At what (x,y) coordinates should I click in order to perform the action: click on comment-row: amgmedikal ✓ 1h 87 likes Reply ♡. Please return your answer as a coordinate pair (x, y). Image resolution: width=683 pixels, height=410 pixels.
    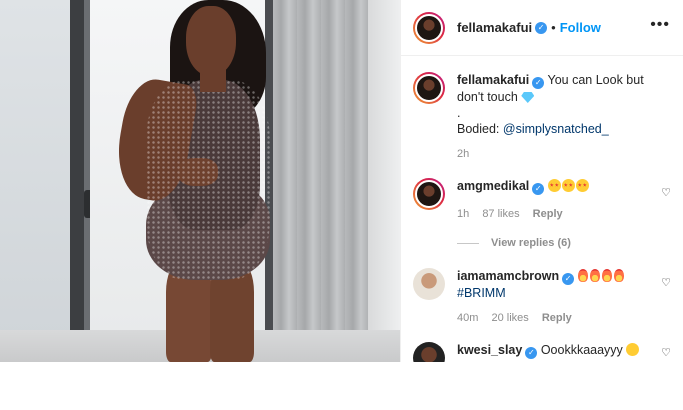
    Looking at the image, I should click on (546, 200).